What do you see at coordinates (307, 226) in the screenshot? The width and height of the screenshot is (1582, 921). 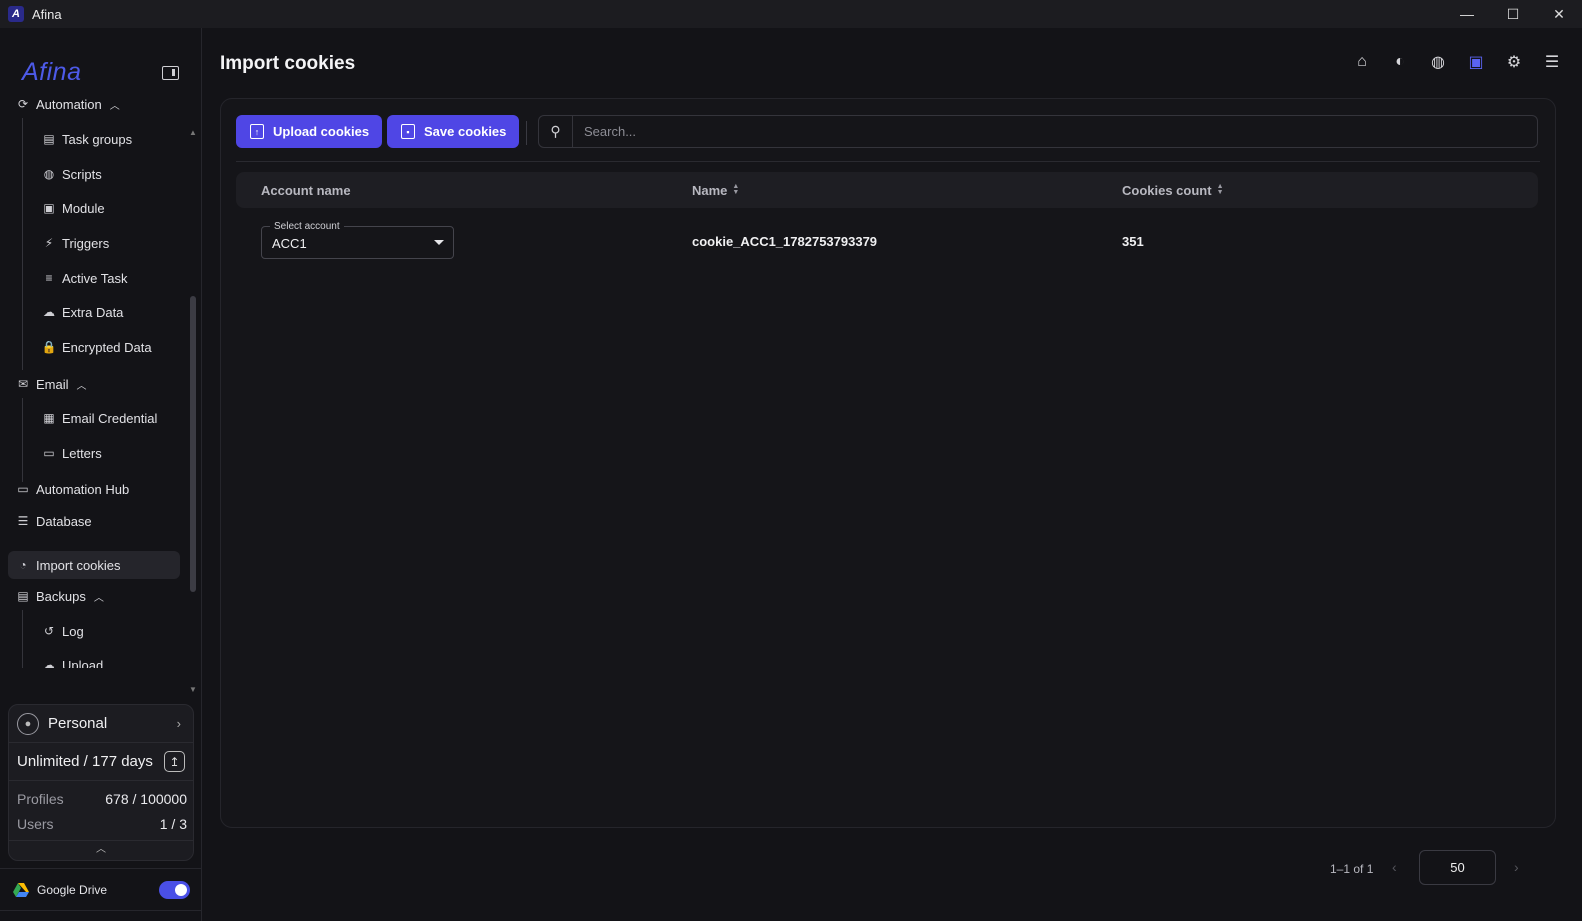 I see `select-label: Select account` at bounding box center [307, 226].